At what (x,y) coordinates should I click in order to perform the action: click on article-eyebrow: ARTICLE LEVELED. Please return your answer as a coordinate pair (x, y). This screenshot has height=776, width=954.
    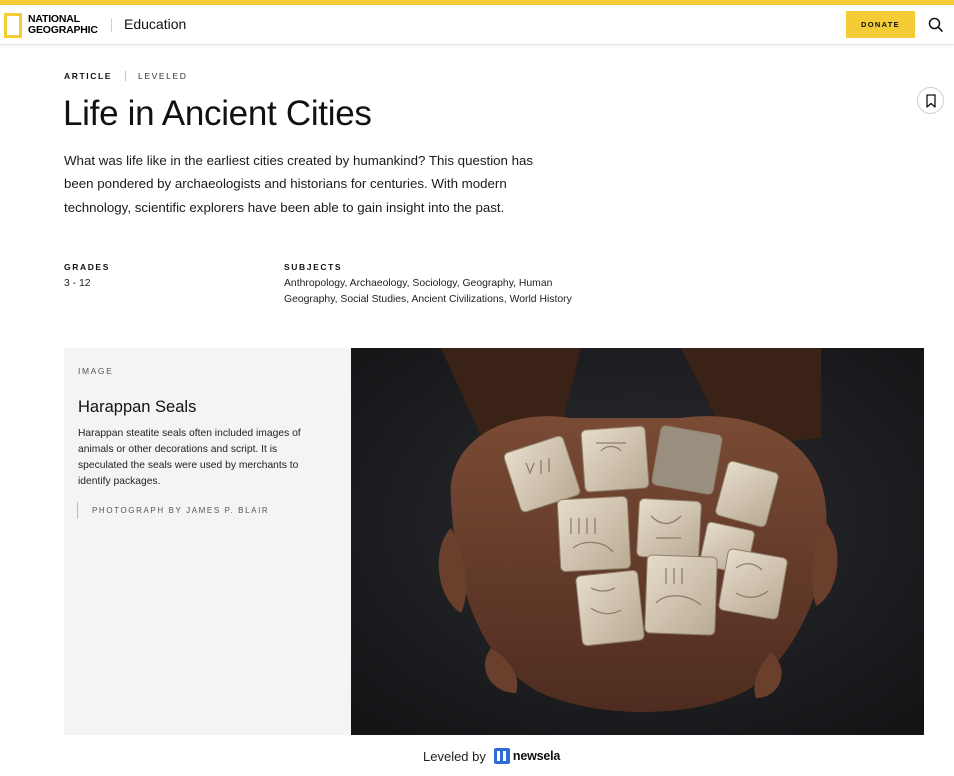
    Looking at the image, I should click on (126, 76).